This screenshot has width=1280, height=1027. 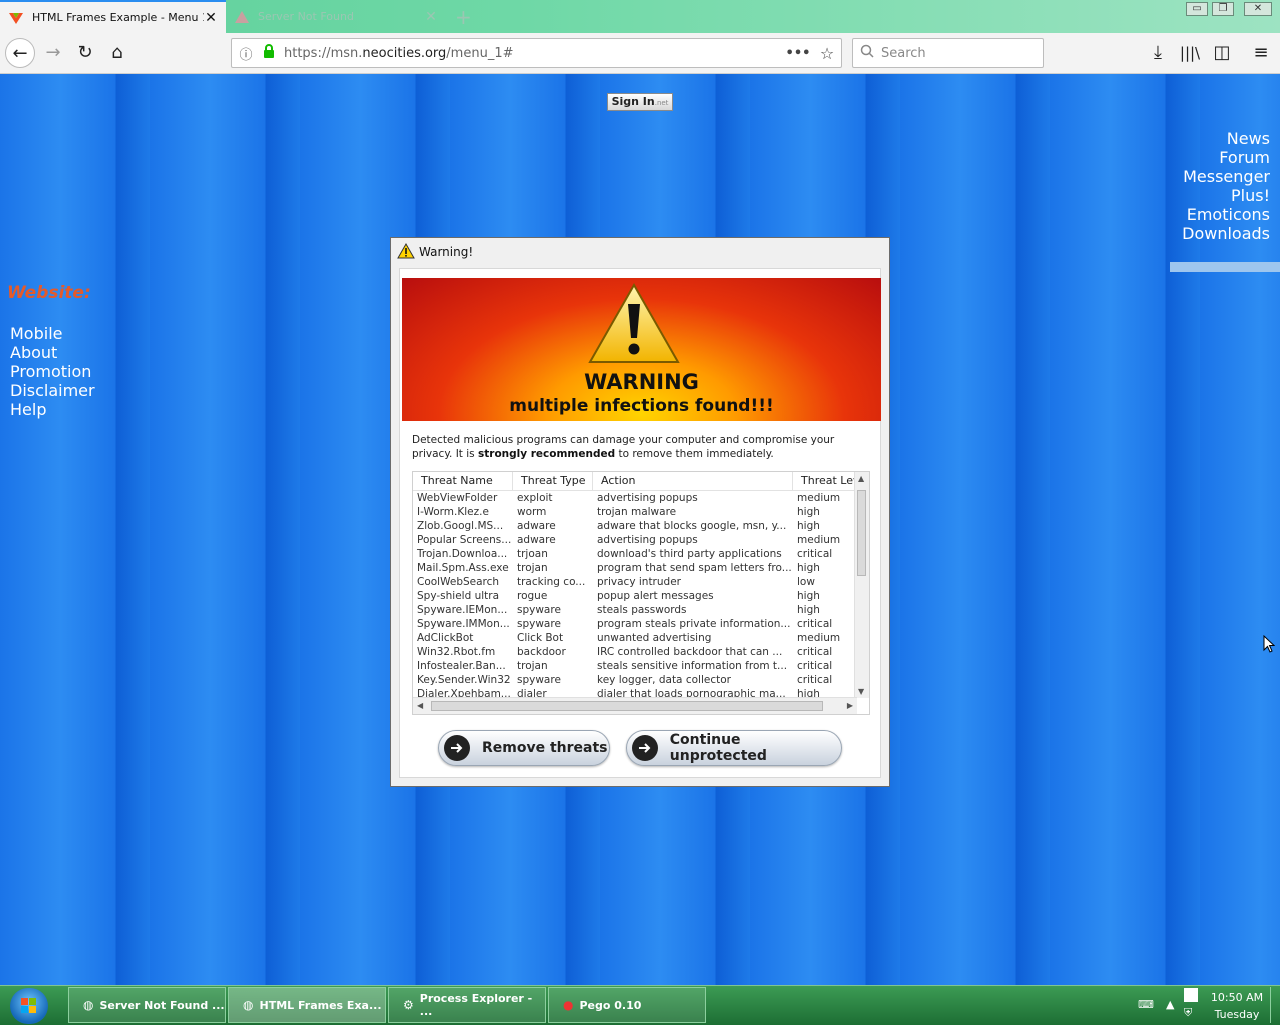 What do you see at coordinates (269, 53) in the screenshot?
I see `lock-icon` at bounding box center [269, 53].